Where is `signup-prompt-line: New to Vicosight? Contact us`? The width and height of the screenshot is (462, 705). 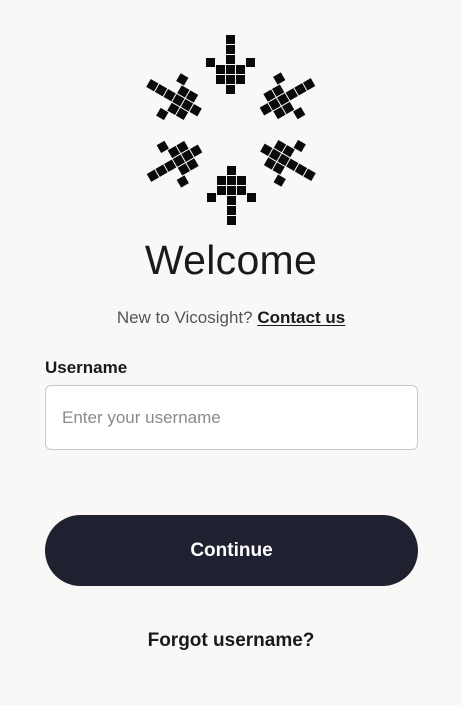 signup-prompt-line: New to Vicosight? Contact us is located at coordinates (231, 318).